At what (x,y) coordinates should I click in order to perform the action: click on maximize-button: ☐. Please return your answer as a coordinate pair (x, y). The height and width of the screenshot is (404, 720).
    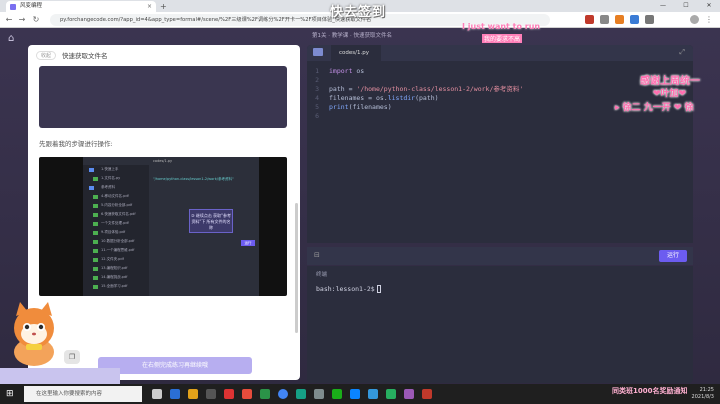
    Looking at the image, I should click on (686, 6).